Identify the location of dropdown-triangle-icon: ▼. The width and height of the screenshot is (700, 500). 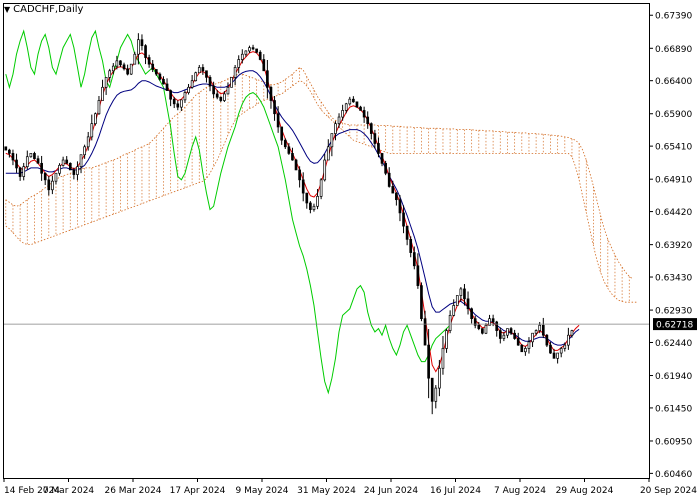
(7, 10).